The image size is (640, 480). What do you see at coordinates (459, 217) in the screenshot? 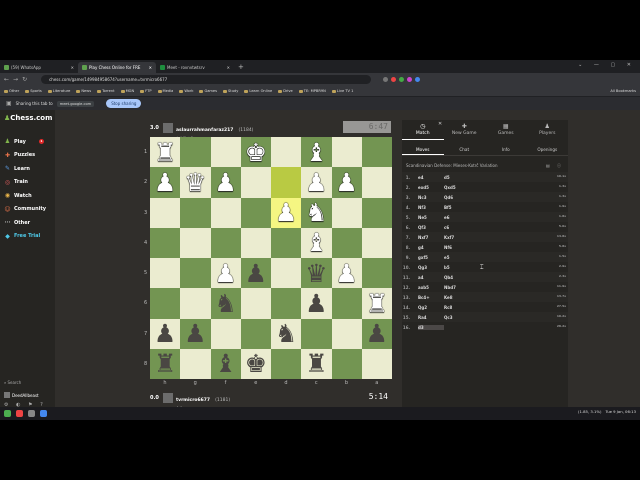
I see `black-move: e6` at bounding box center [459, 217].